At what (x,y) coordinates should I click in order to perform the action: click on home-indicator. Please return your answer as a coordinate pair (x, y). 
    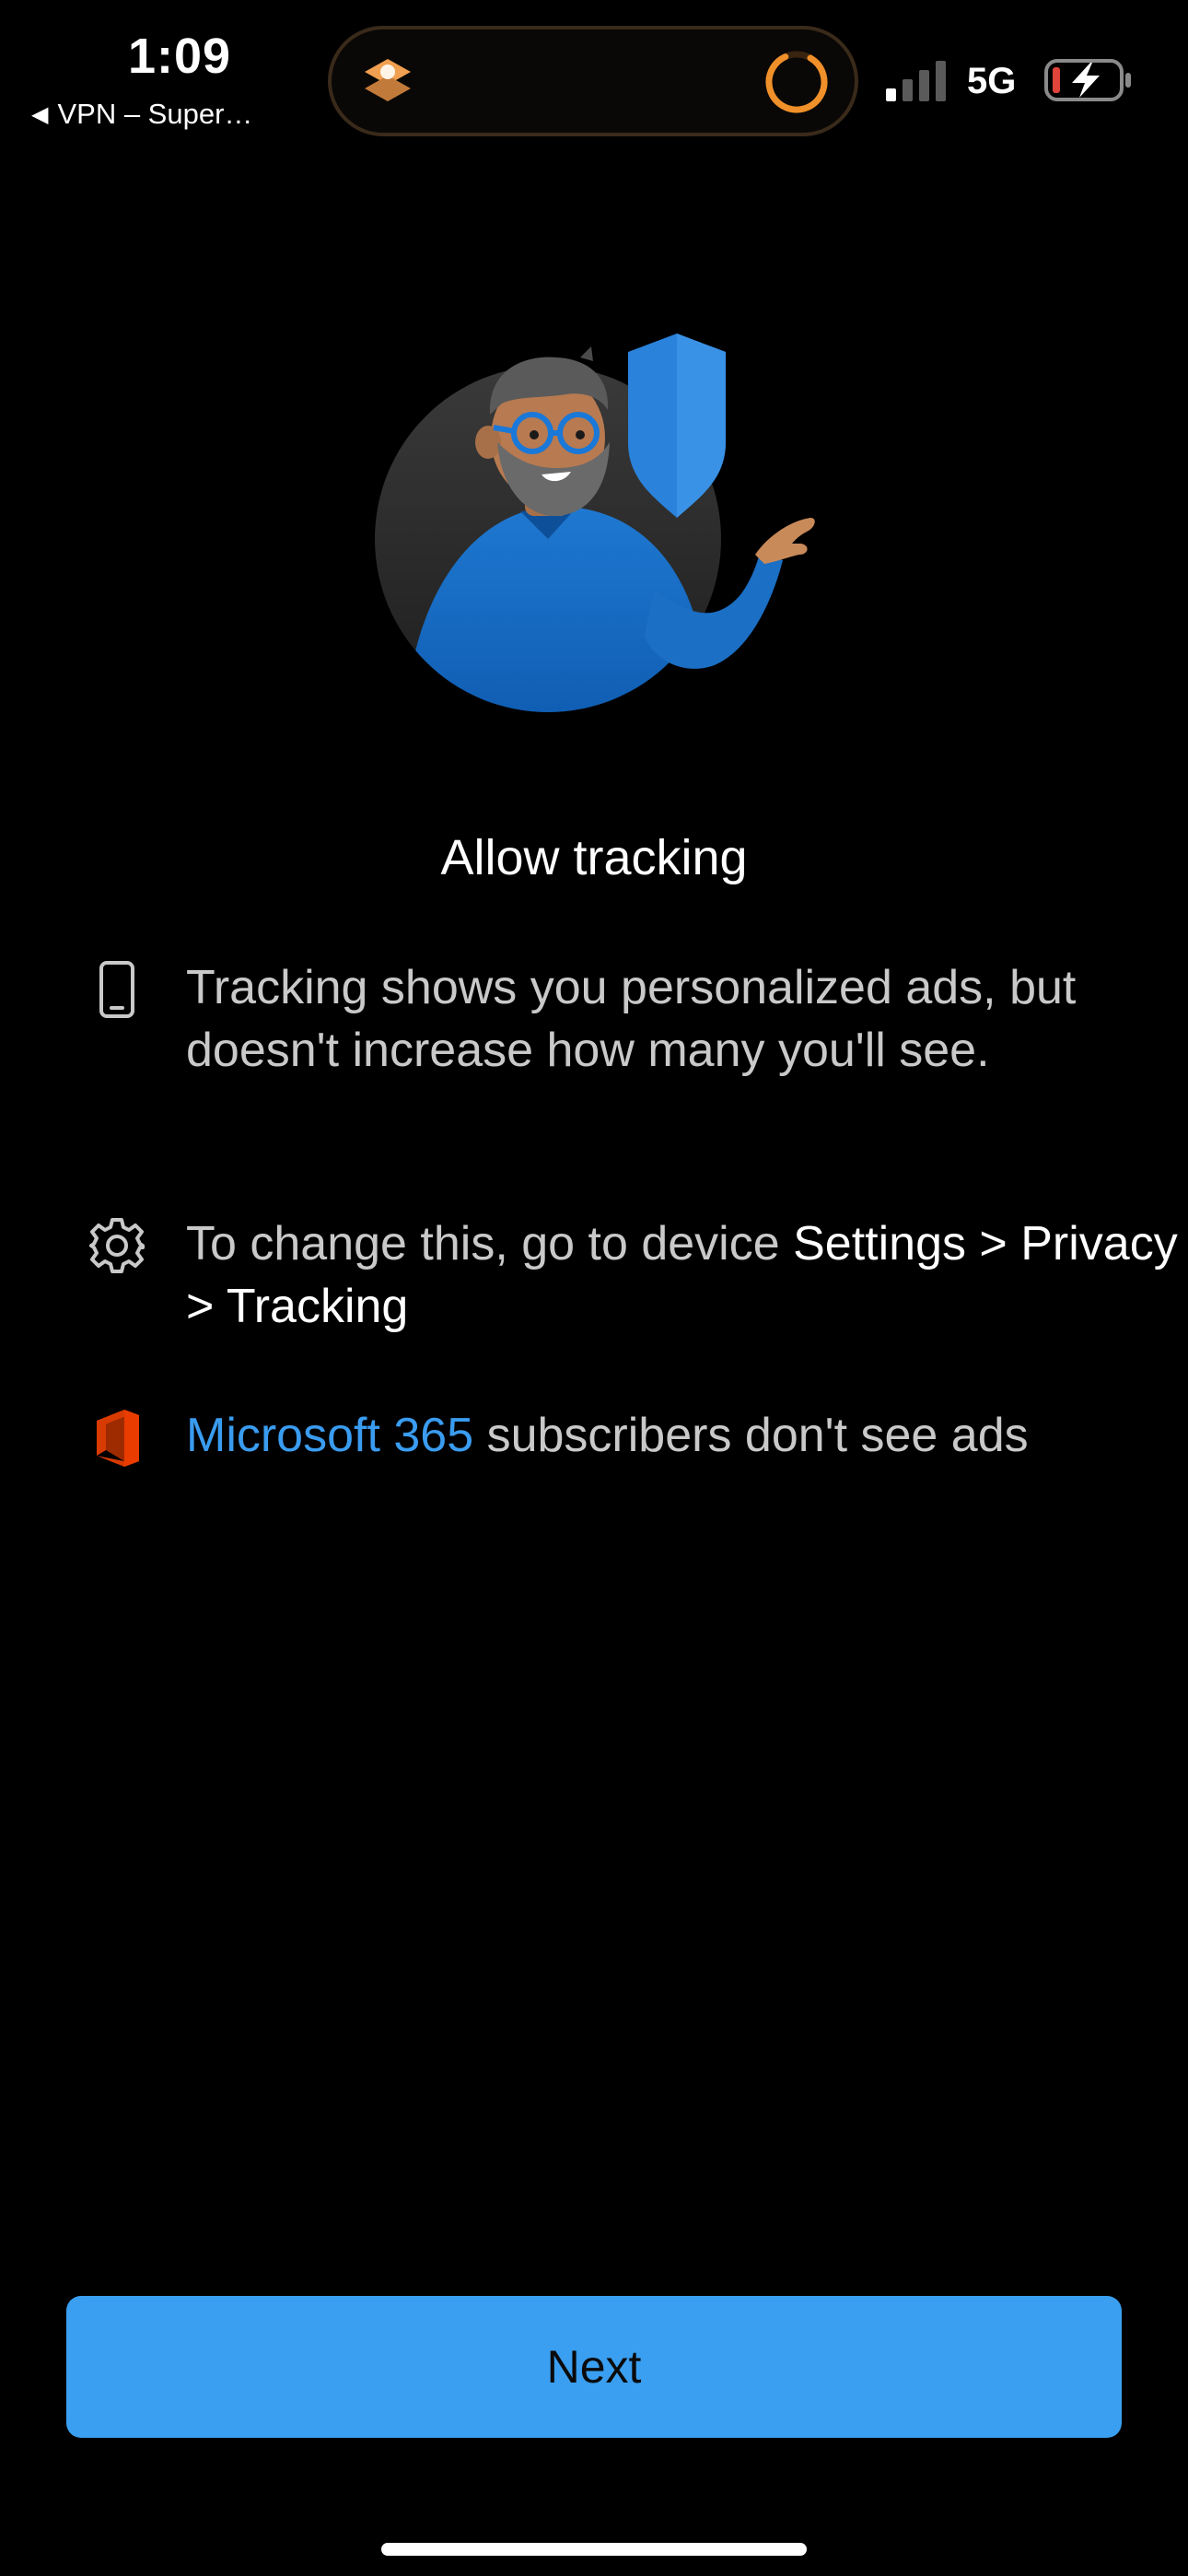
    Looking at the image, I should click on (594, 2549).